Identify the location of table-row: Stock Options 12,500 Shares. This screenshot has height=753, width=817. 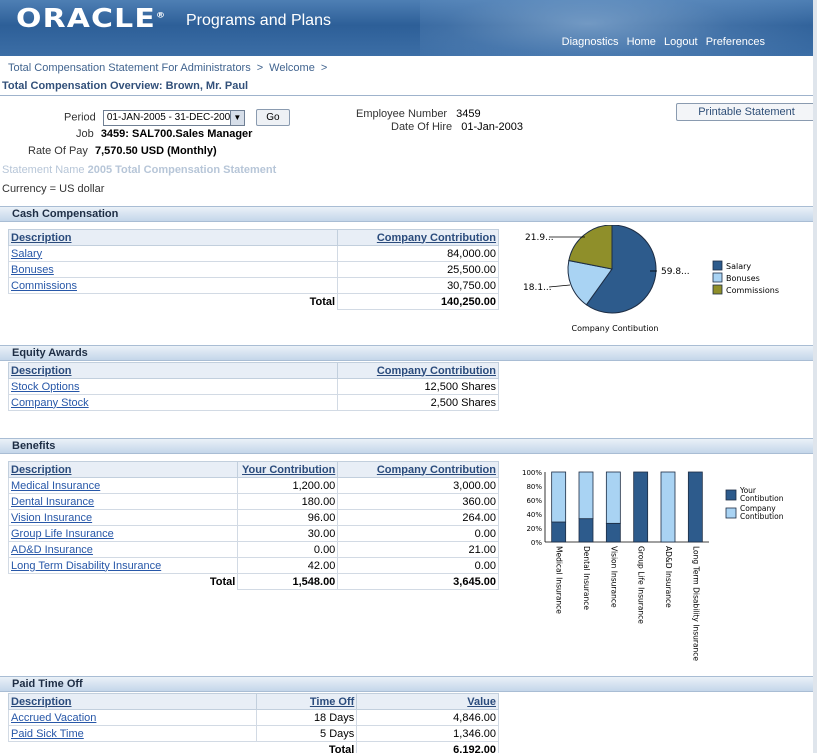
(253, 386).